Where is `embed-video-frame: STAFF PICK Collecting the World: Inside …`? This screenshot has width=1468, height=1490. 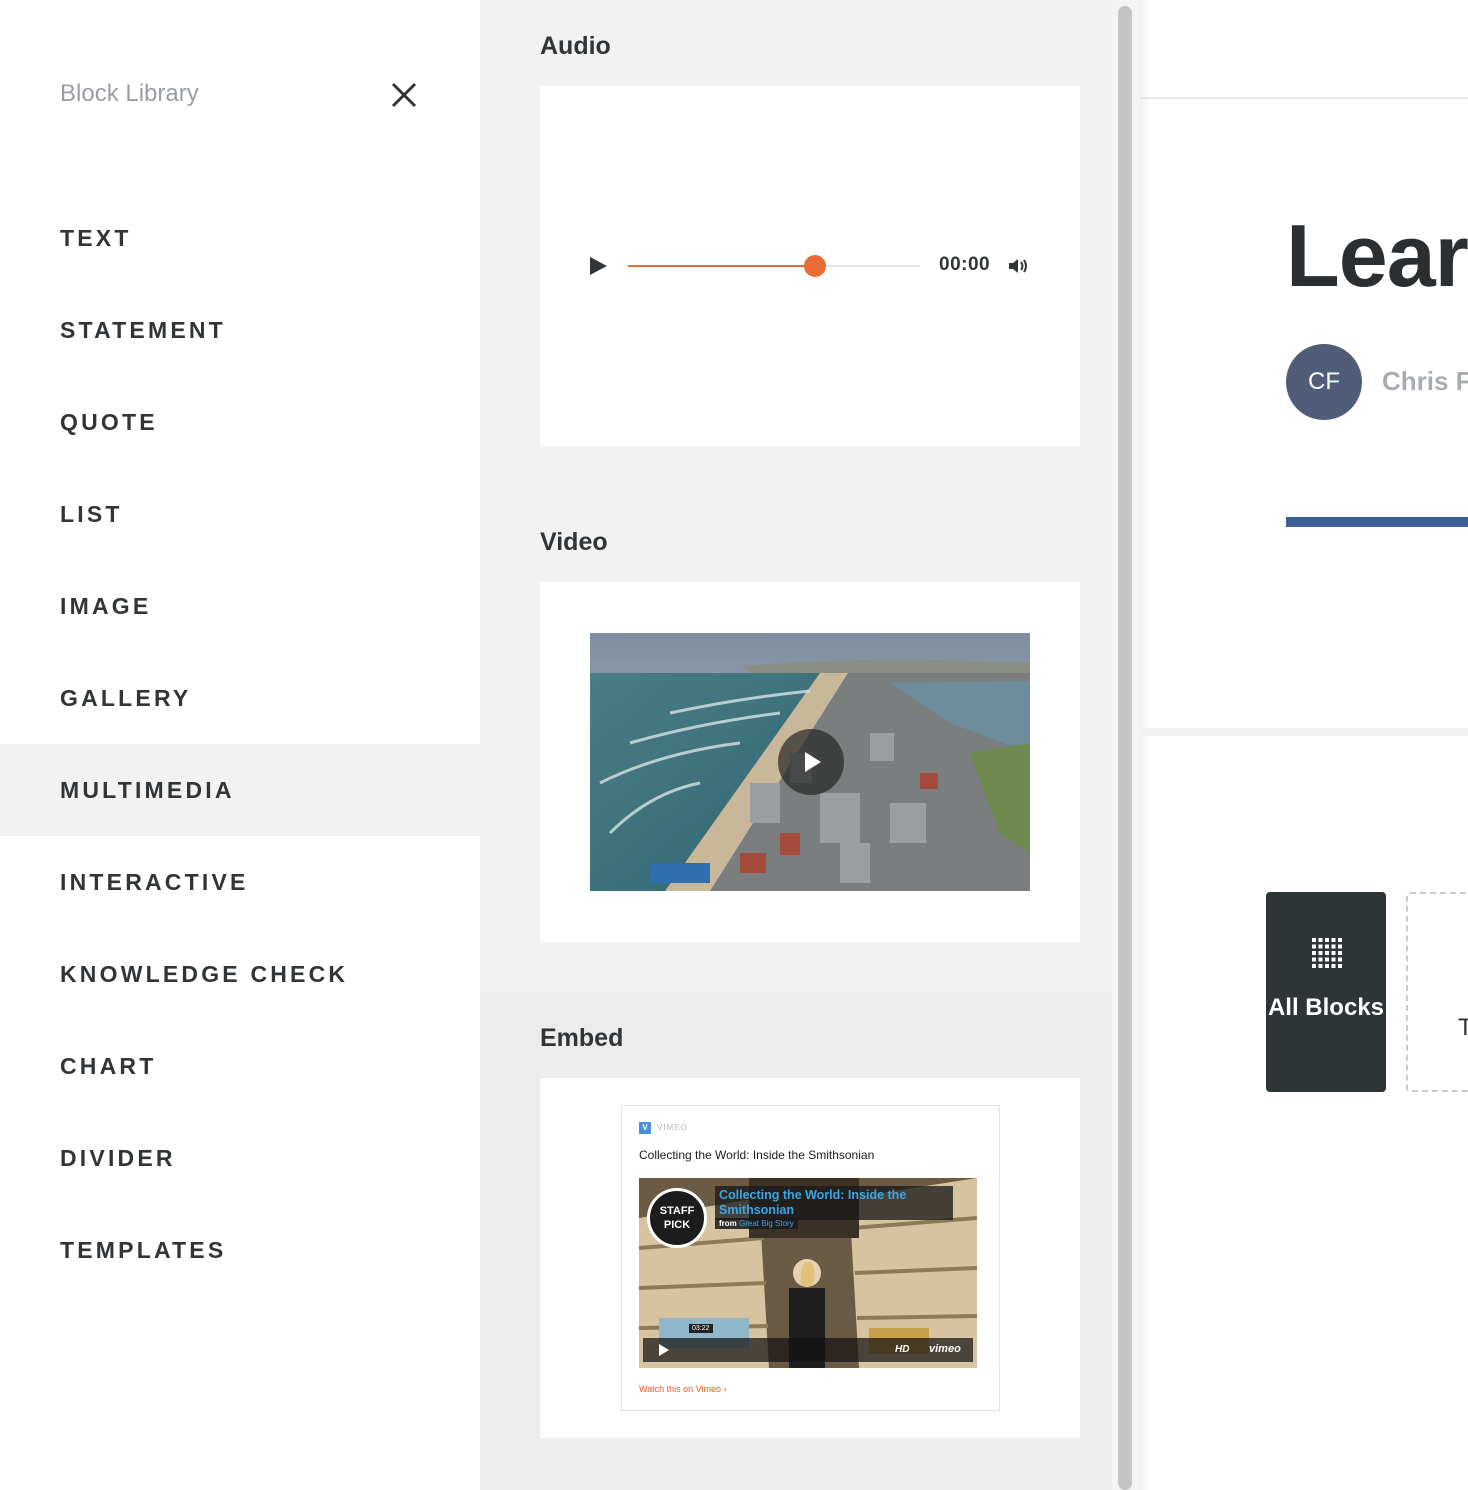
embed-video-frame: STAFF PICK Collecting the World: Inside … is located at coordinates (808, 1273).